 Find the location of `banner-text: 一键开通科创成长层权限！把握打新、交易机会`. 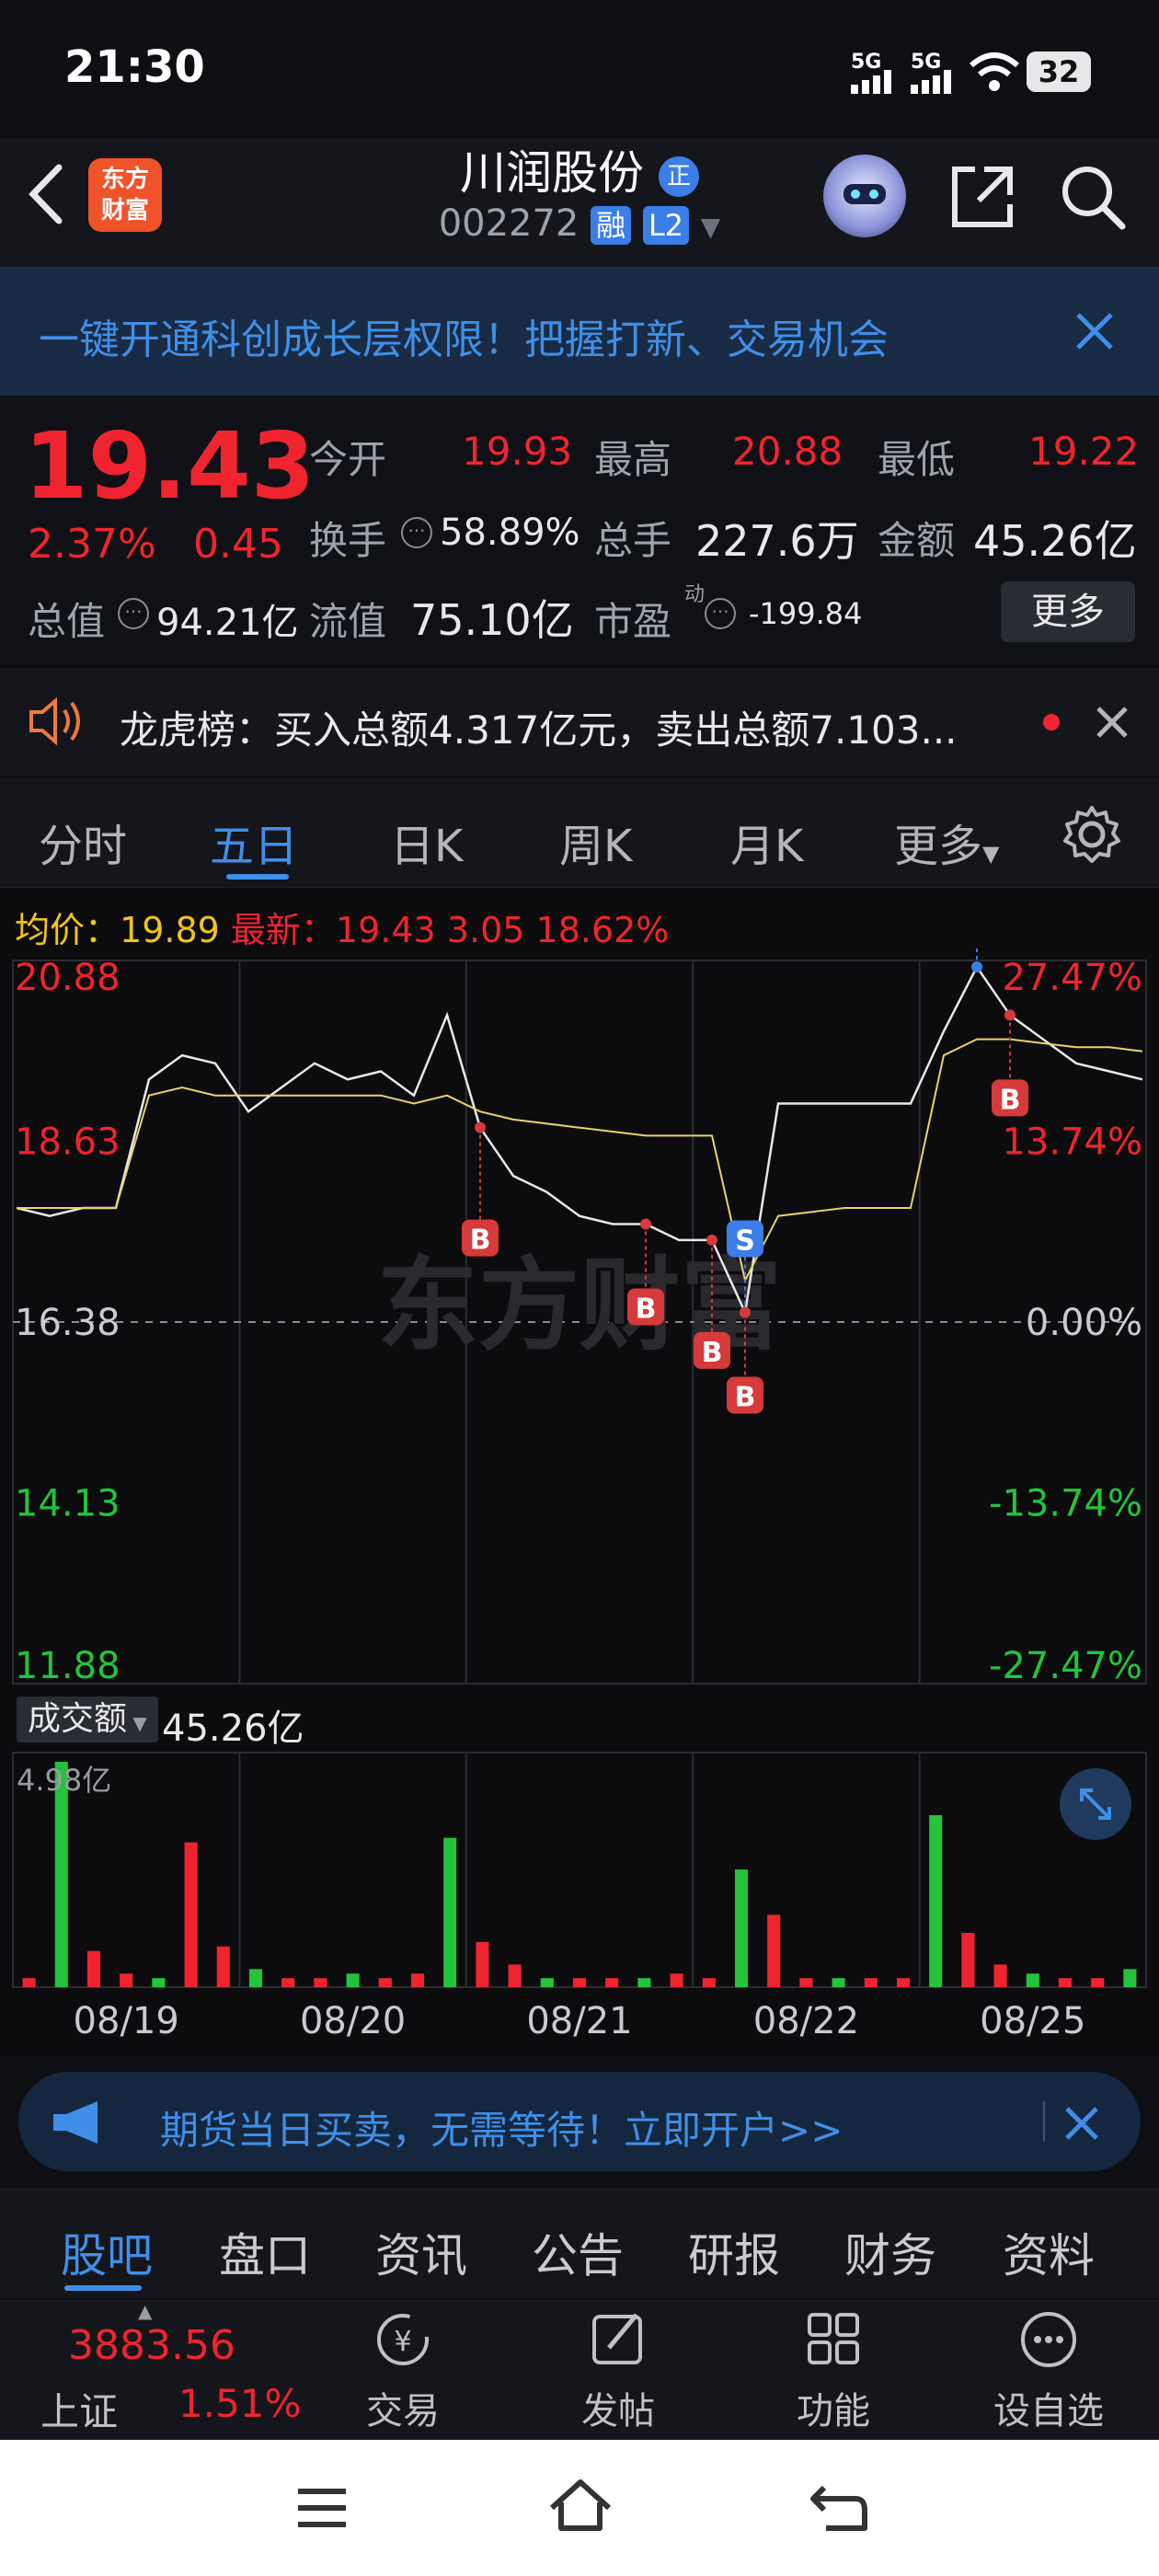

banner-text: 一键开通科创成长层权限！把握打新、交易机会 is located at coordinates (464, 335).